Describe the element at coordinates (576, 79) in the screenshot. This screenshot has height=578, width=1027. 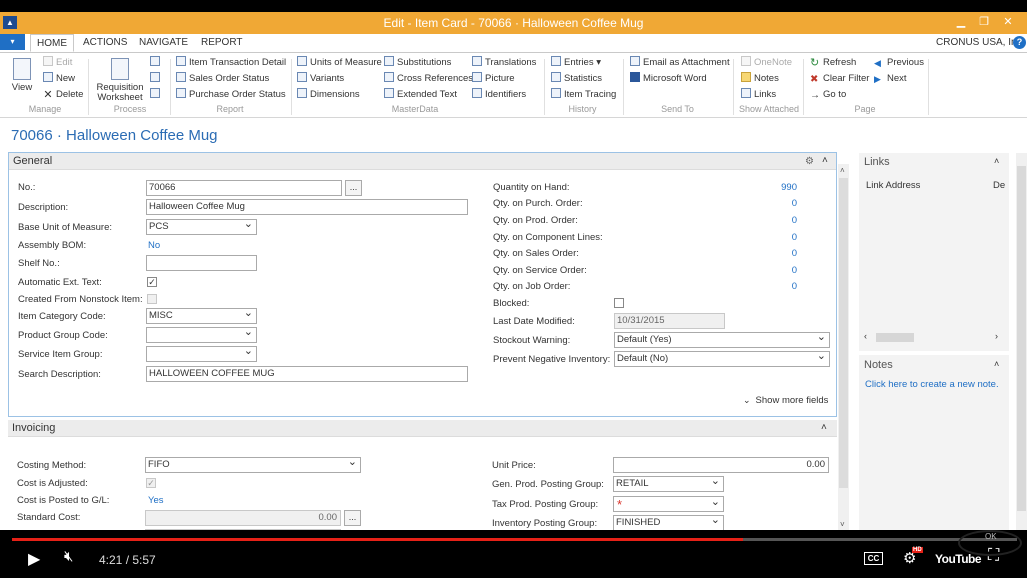
I see `statistics-button: Statistics` at that location.